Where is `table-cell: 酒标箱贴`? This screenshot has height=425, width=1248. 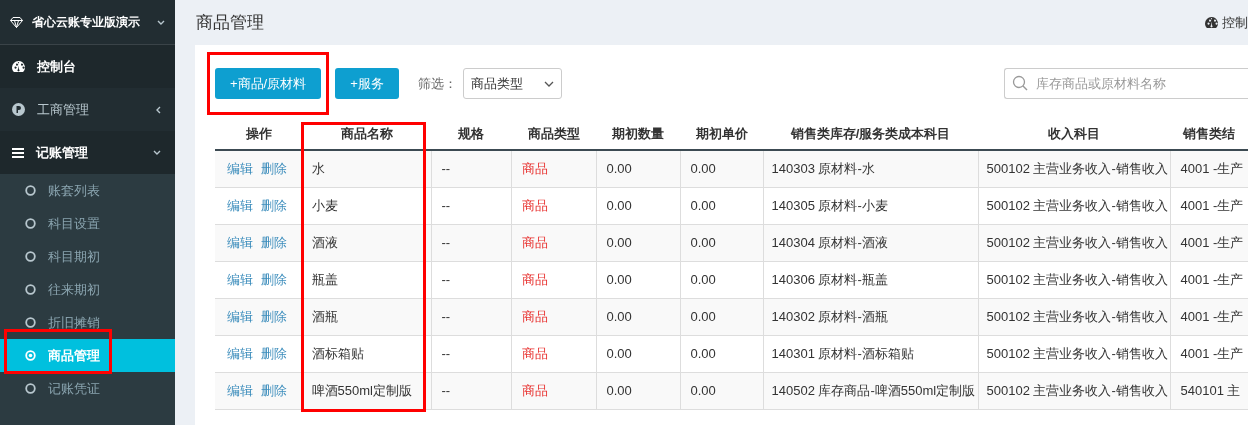 table-cell: 酒标箱贴 is located at coordinates (367, 353).